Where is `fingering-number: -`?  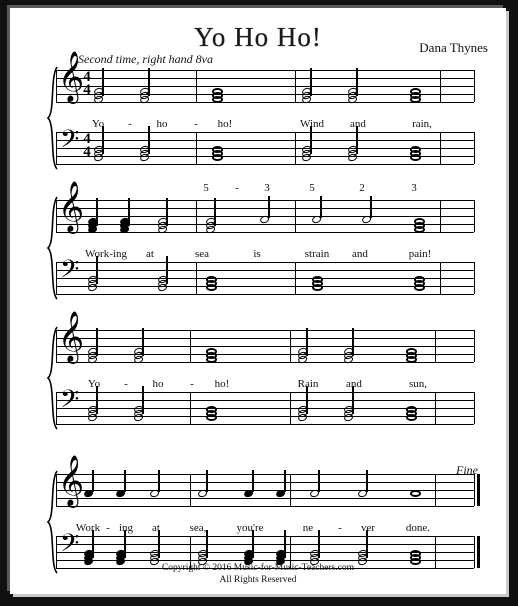
fingering-number: - is located at coordinates (237, 188).